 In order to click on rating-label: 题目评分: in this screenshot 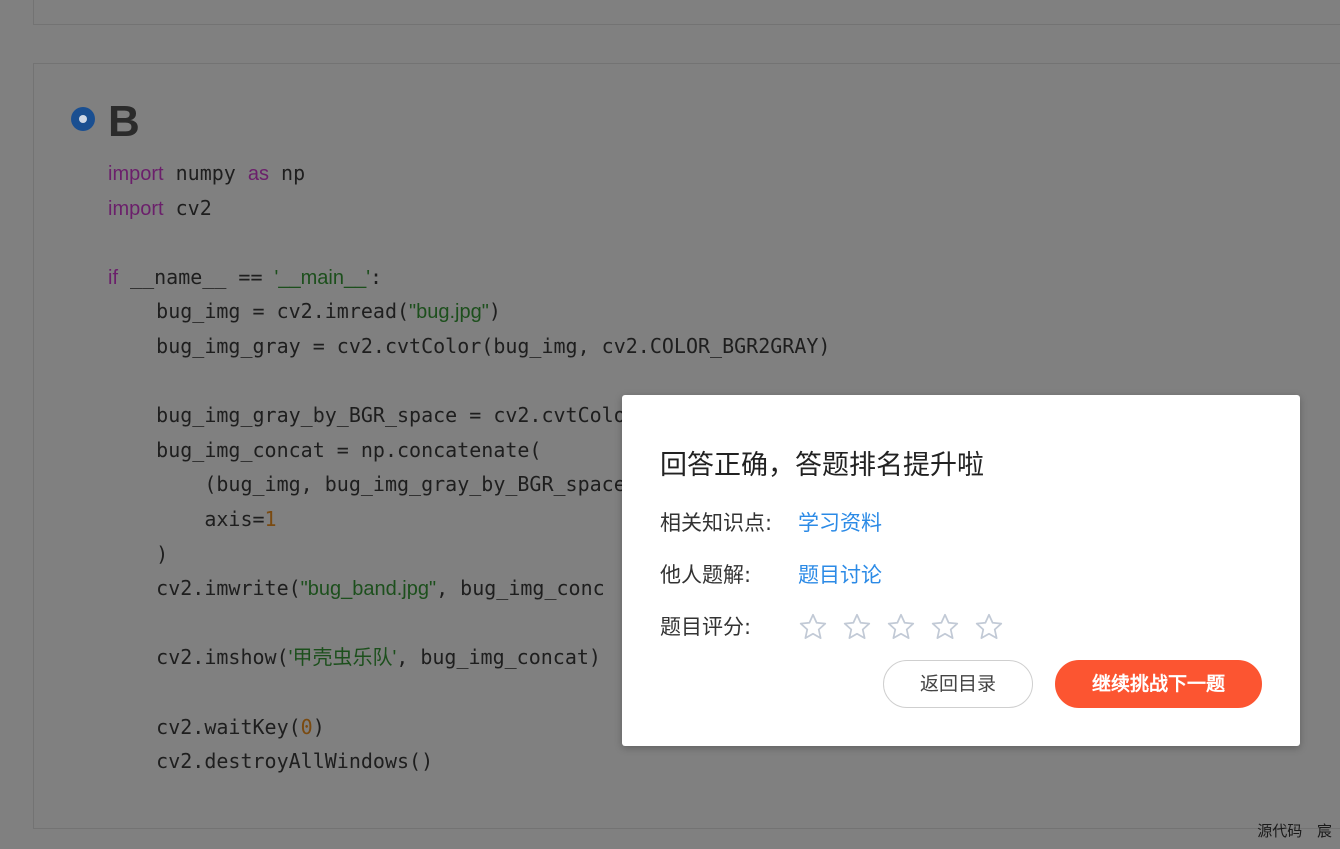, I will do `click(706, 627)`.